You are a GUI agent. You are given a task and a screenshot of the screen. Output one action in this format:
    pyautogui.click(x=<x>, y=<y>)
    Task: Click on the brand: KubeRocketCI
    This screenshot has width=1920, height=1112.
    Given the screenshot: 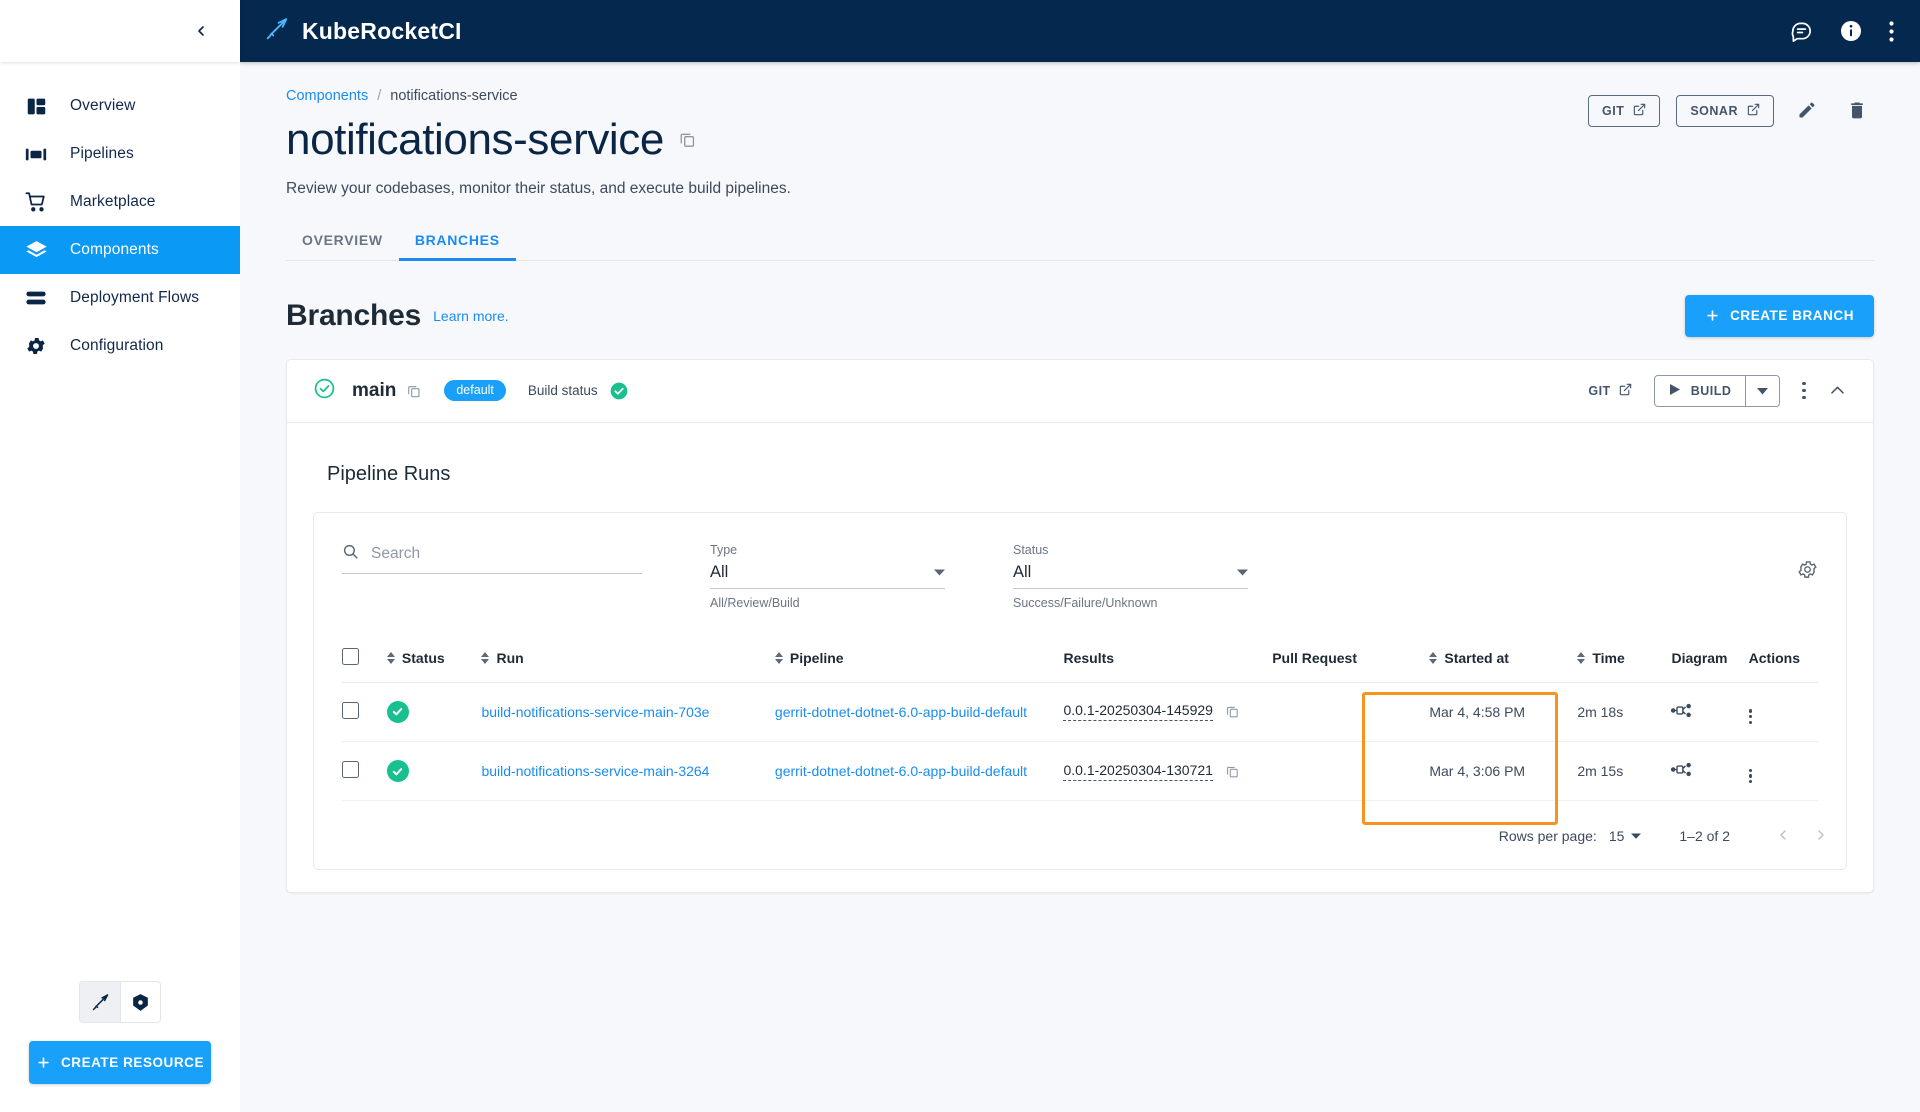 What is the action you would take?
    pyautogui.click(x=363, y=31)
    